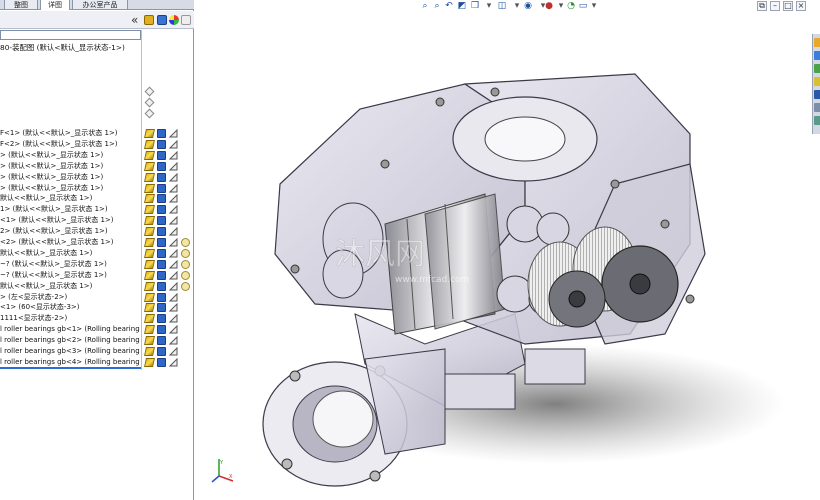  I want to click on file-explorer-icon, so click(817, 68).